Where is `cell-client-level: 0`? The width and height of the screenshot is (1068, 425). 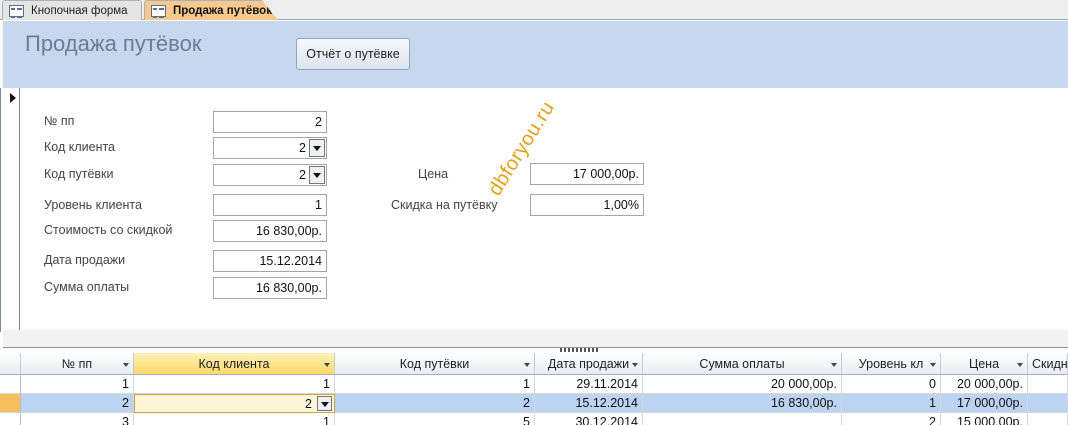
cell-client-level: 0 is located at coordinates (891, 384).